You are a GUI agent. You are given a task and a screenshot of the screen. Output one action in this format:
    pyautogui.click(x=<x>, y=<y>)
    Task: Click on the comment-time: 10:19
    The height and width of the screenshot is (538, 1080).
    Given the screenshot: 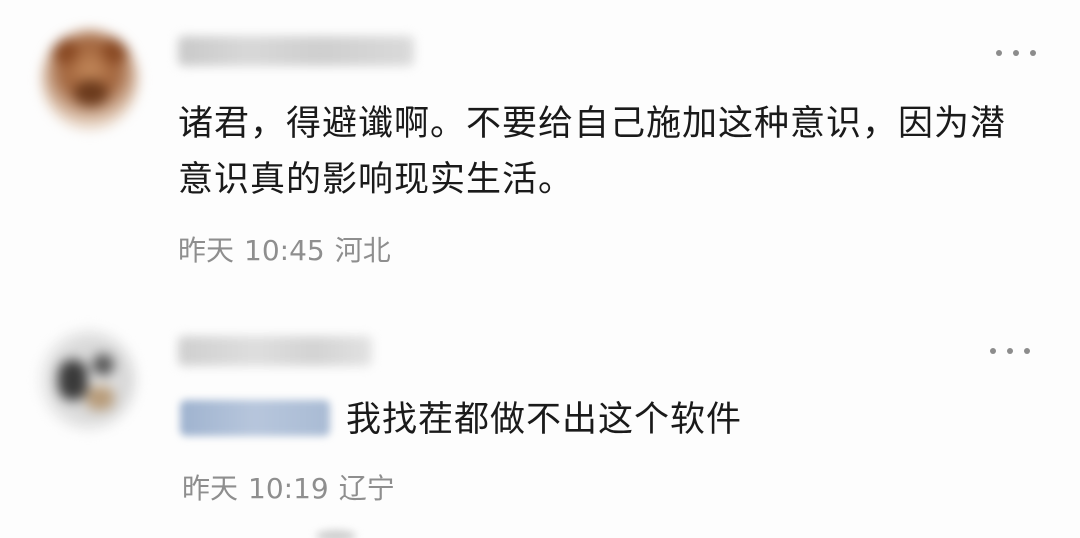 What is the action you would take?
    pyautogui.click(x=288, y=488)
    